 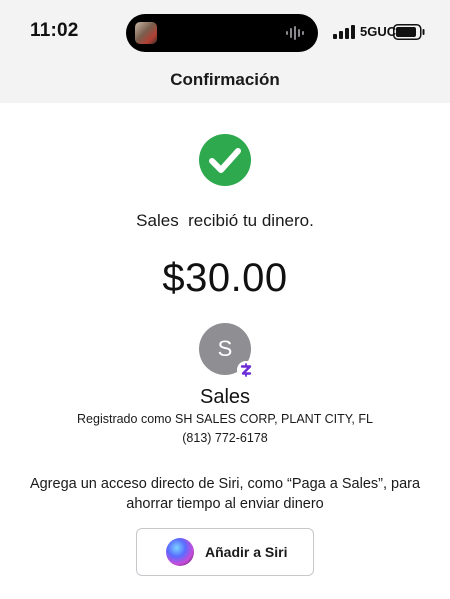 I want to click on audio-waveform-icon, so click(x=295, y=33).